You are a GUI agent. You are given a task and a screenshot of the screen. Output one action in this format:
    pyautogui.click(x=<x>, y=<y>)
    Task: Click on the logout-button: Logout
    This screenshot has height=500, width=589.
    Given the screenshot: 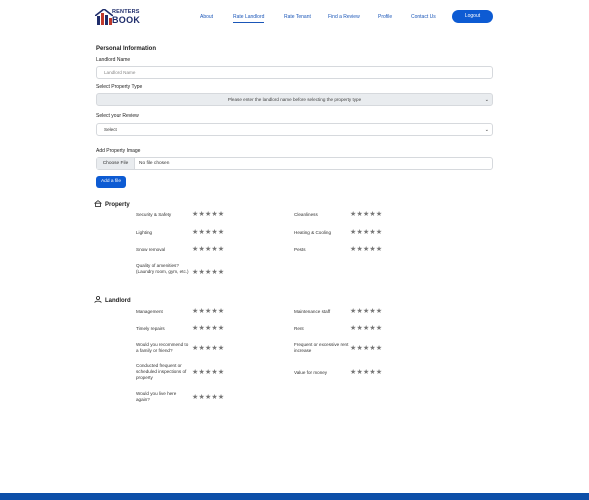 What is the action you would take?
    pyautogui.click(x=472, y=16)
    